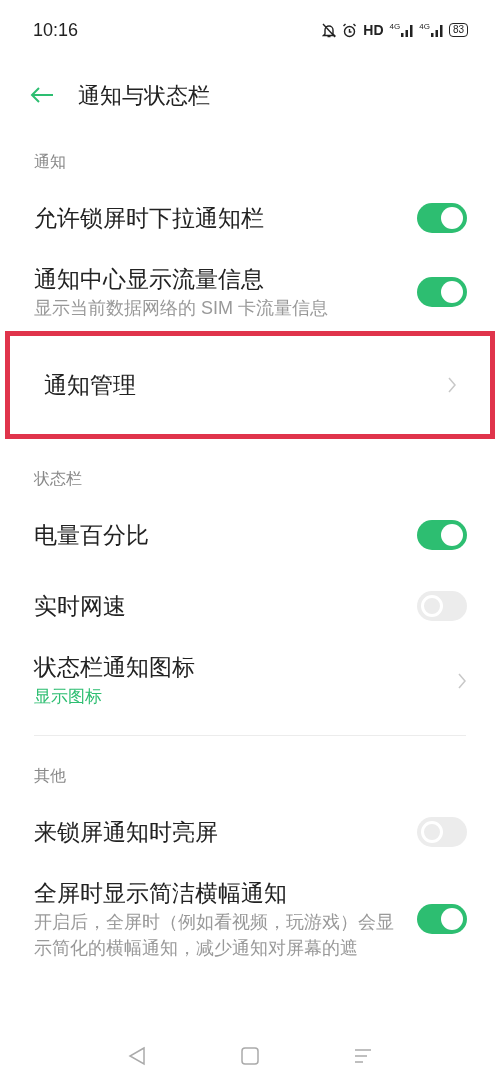 This screenshot has width=500, height=1084. I want to click on back-arrow-icon, so click(42, 95).